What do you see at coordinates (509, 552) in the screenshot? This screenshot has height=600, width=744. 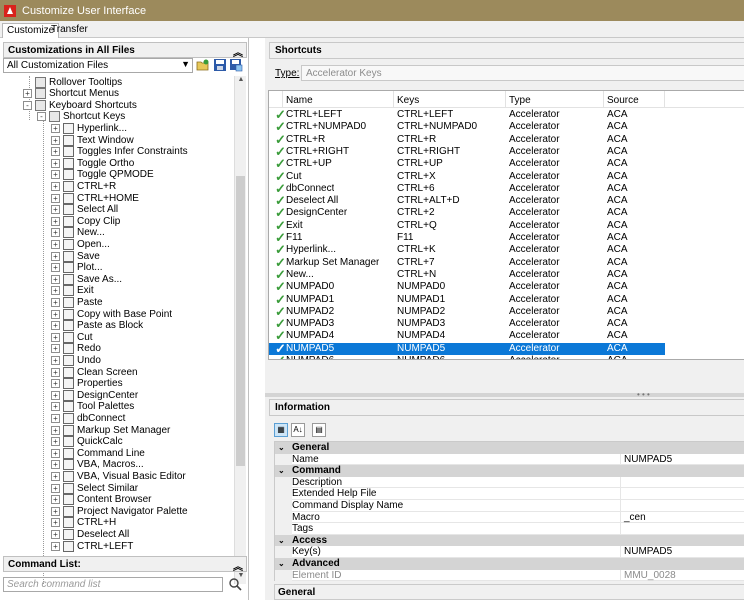 I see `property-row: Key(s) NUMPAD5` at bounding box center [509, 552].